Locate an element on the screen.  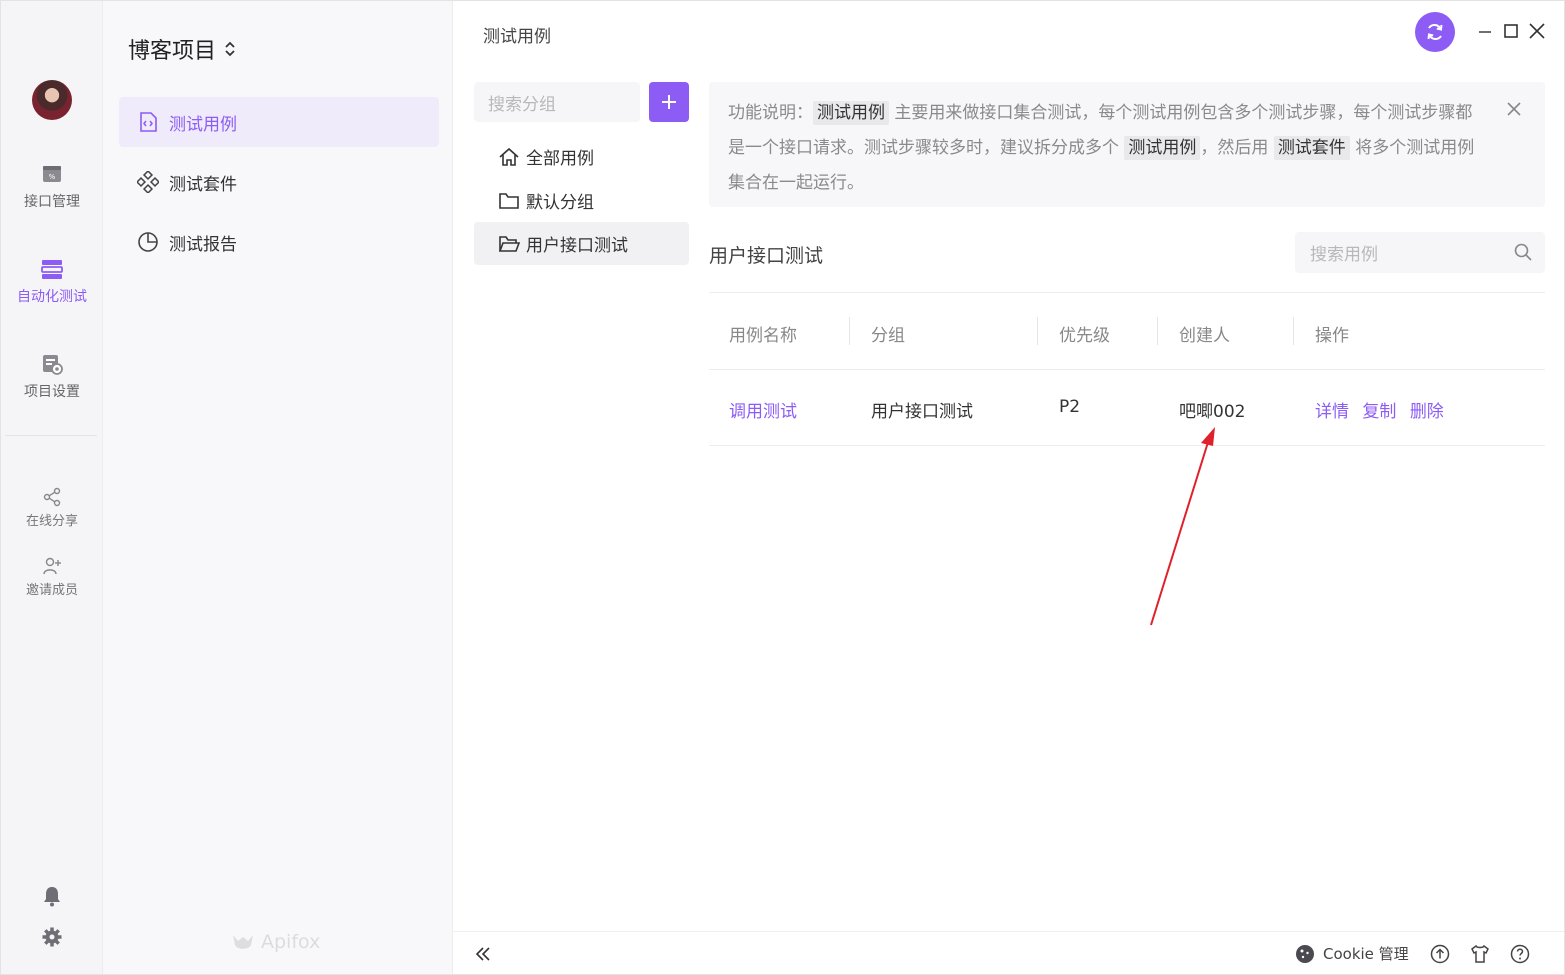
add-group-button is located at coordinates (669, 102).